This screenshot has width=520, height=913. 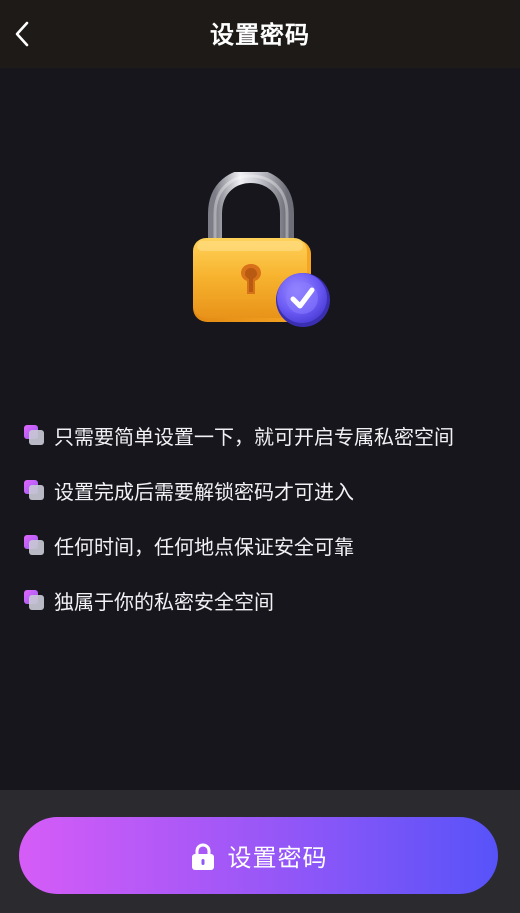 What do you see at coordinates (239, 560) in the screenshot?
I see `list-item: 任何时间，任何地点保证安全可靠` at bounding box center [239, 560].